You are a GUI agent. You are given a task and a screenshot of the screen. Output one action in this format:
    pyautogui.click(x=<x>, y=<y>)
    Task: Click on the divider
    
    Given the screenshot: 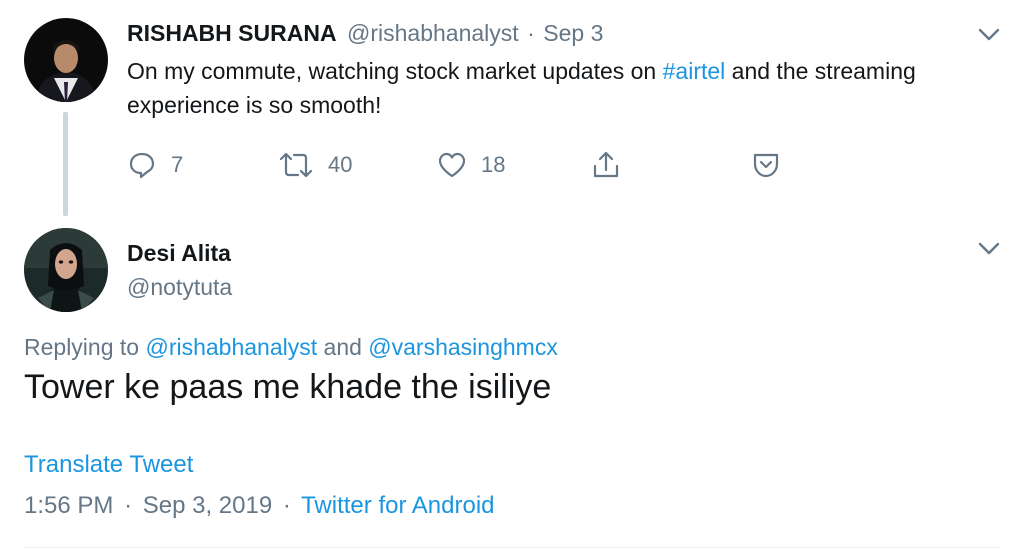 What is the action you would take?
    pyautogui.click(x=512, y=547)
    